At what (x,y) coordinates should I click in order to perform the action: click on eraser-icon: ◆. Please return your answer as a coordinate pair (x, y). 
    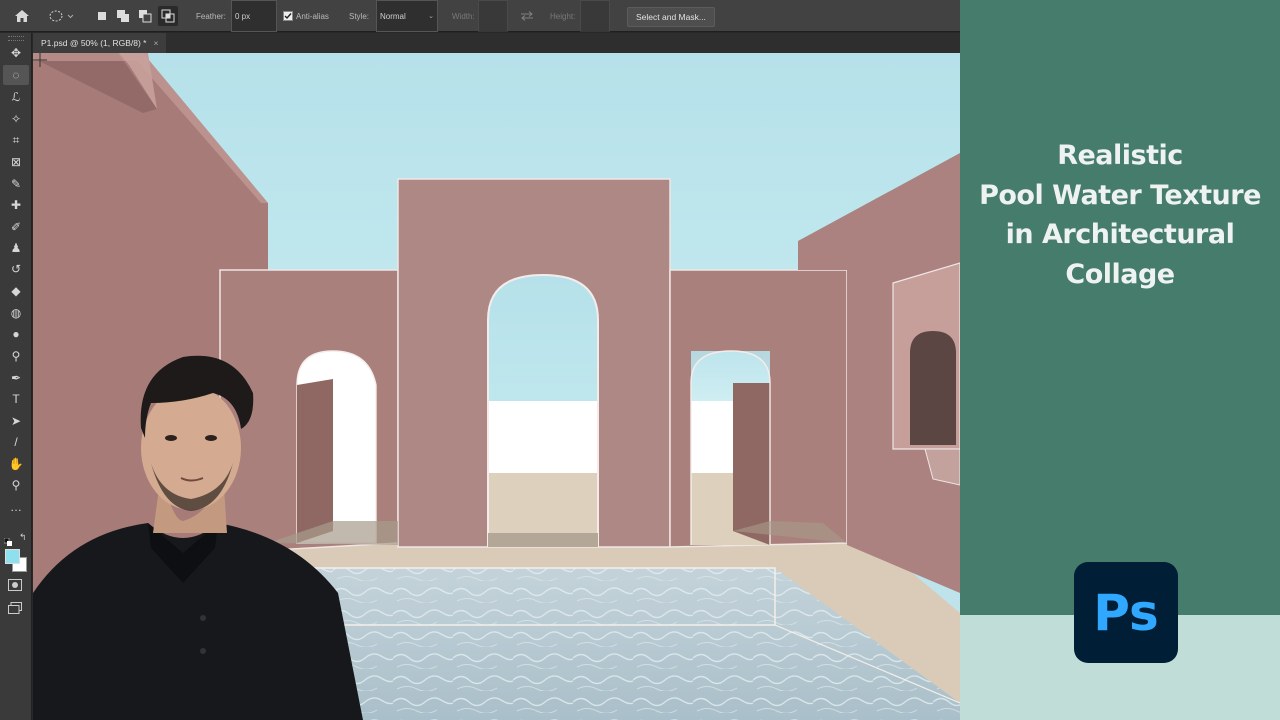
    Looking at the image, I should click on (16, 291).